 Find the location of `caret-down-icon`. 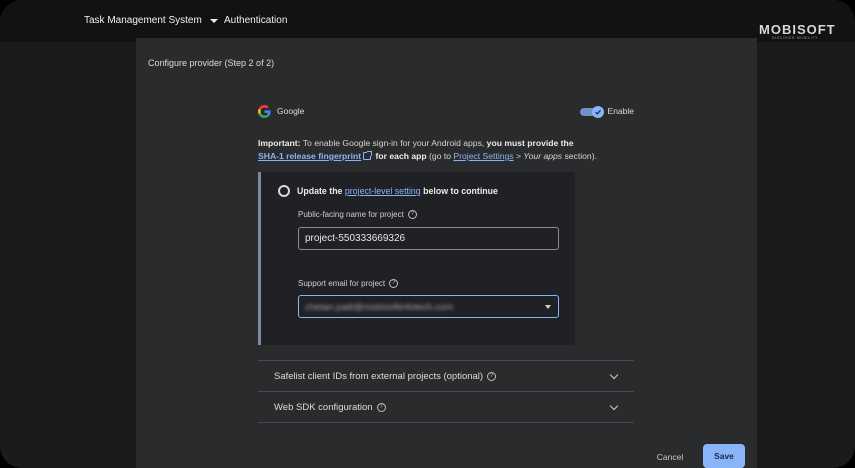

caret-down-icon is located at coordinates (213, 20).